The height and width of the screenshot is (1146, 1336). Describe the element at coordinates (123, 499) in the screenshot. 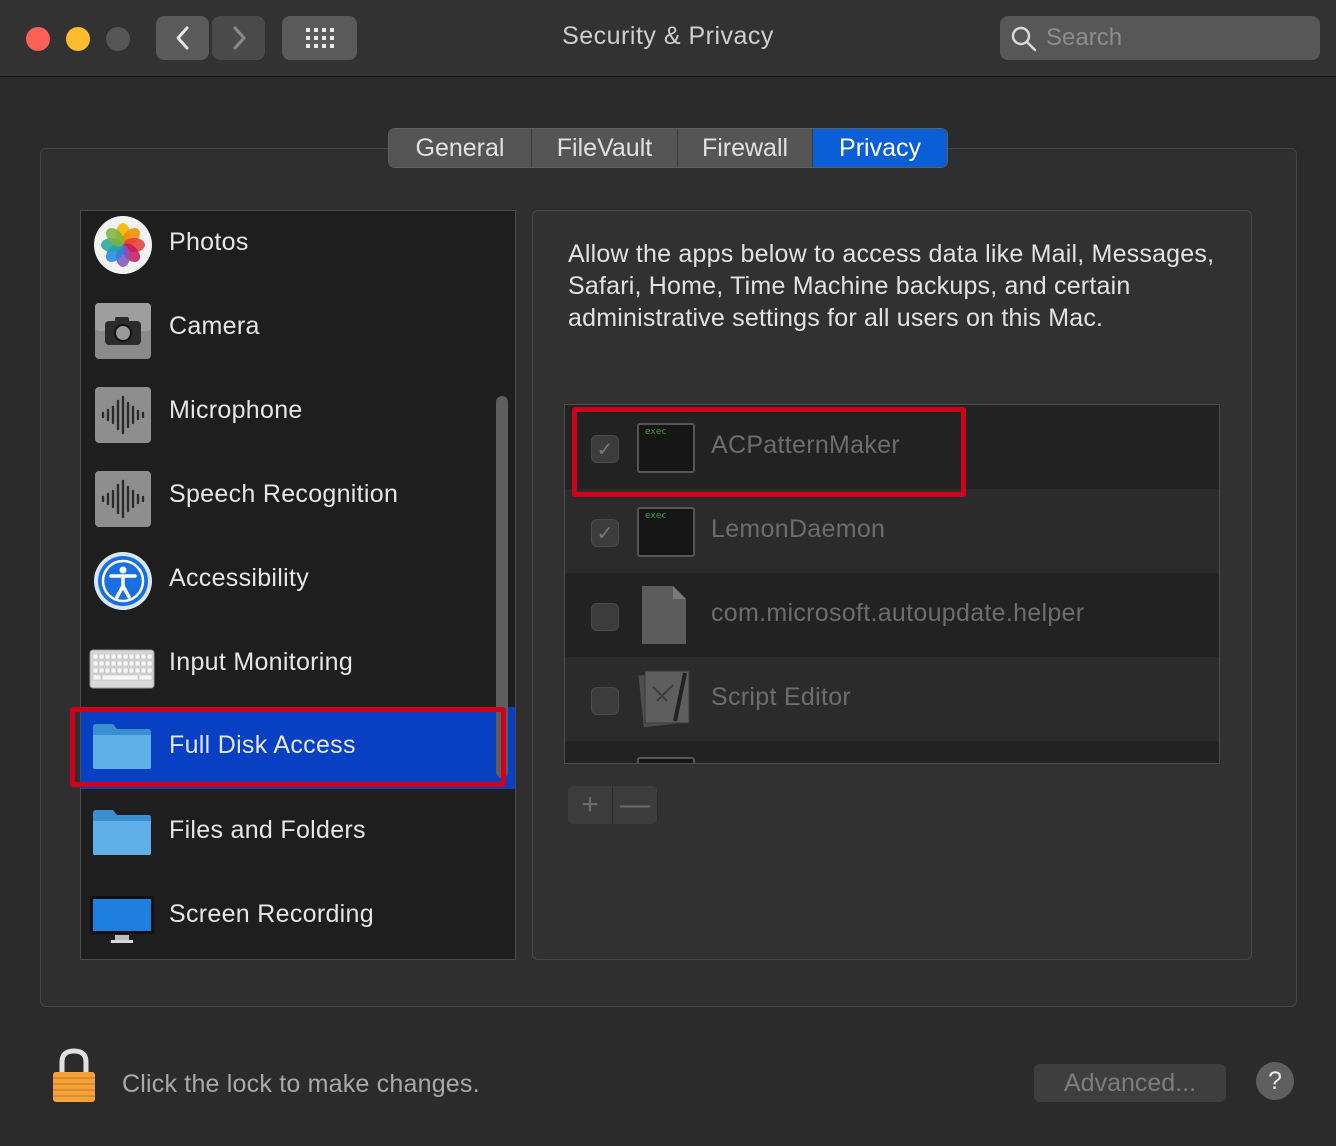

I see `speech-recognition-icon` at that location.